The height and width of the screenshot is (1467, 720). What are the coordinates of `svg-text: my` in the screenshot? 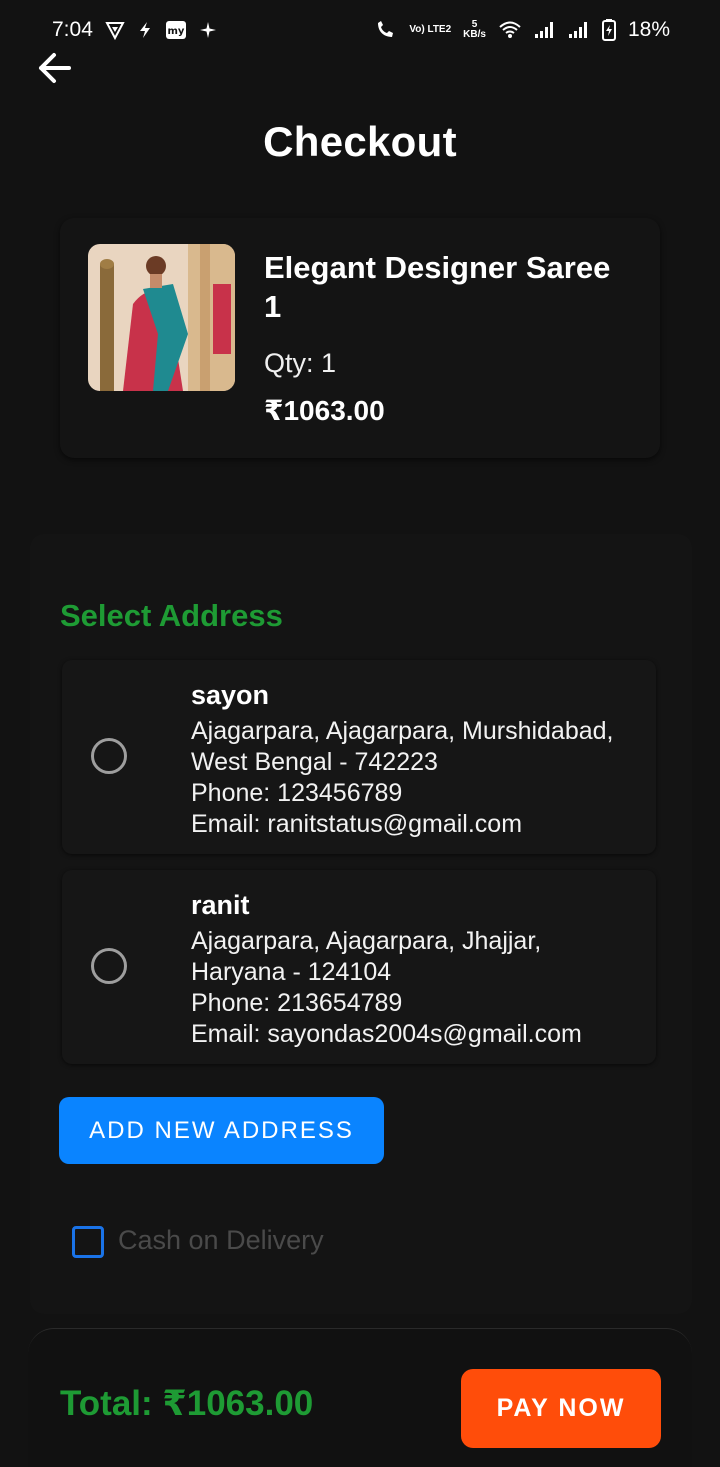 It's located at (175, 31).